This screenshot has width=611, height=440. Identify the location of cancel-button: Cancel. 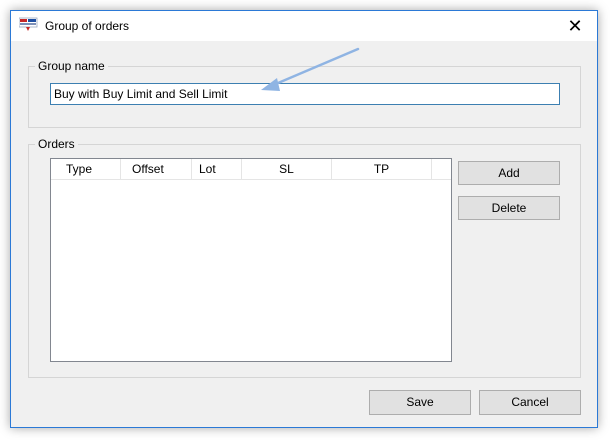
(530, 402).